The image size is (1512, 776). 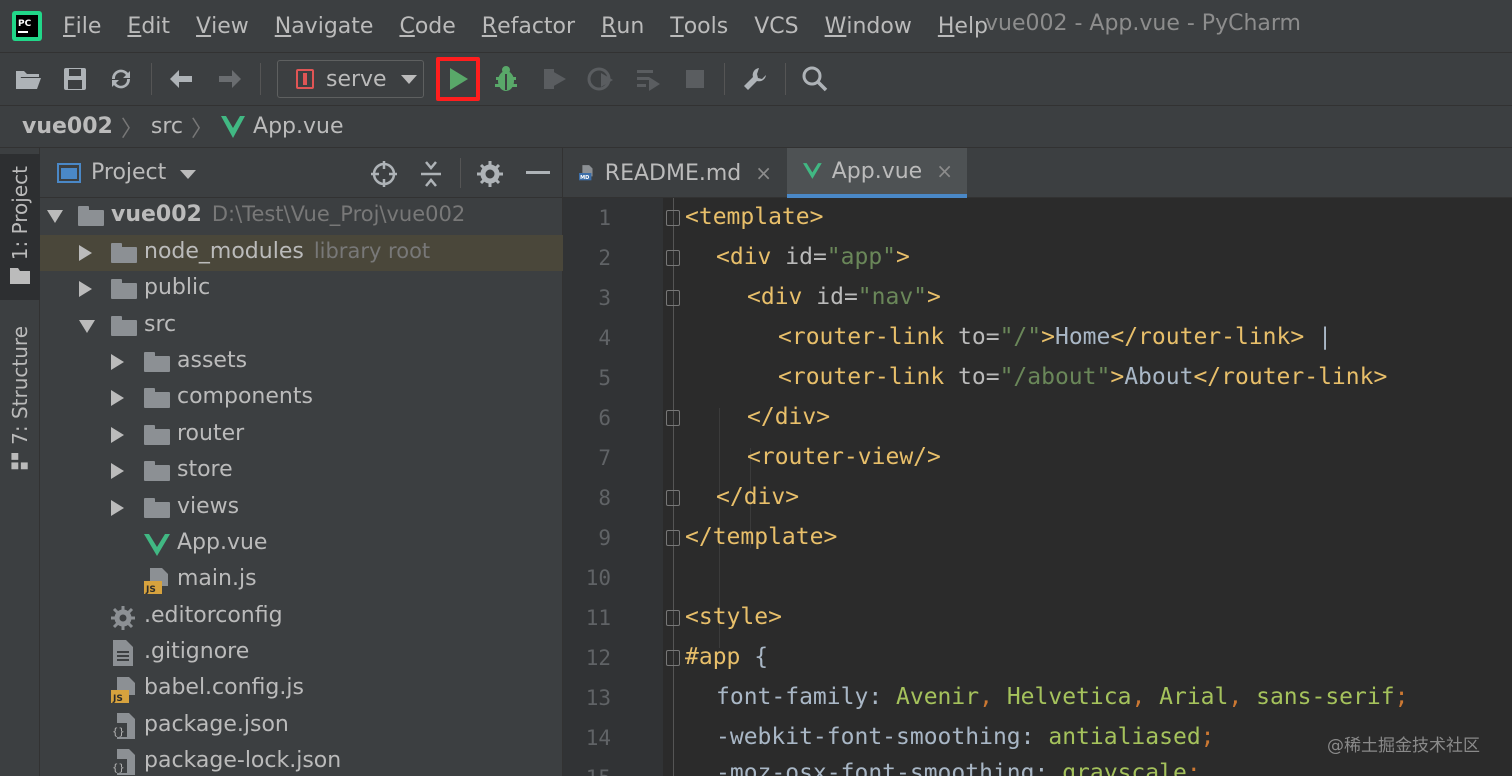 What do you see at coordinates (601, 79) in the screenshot?
I see `profile-icon` at bounding box center [601, 79].